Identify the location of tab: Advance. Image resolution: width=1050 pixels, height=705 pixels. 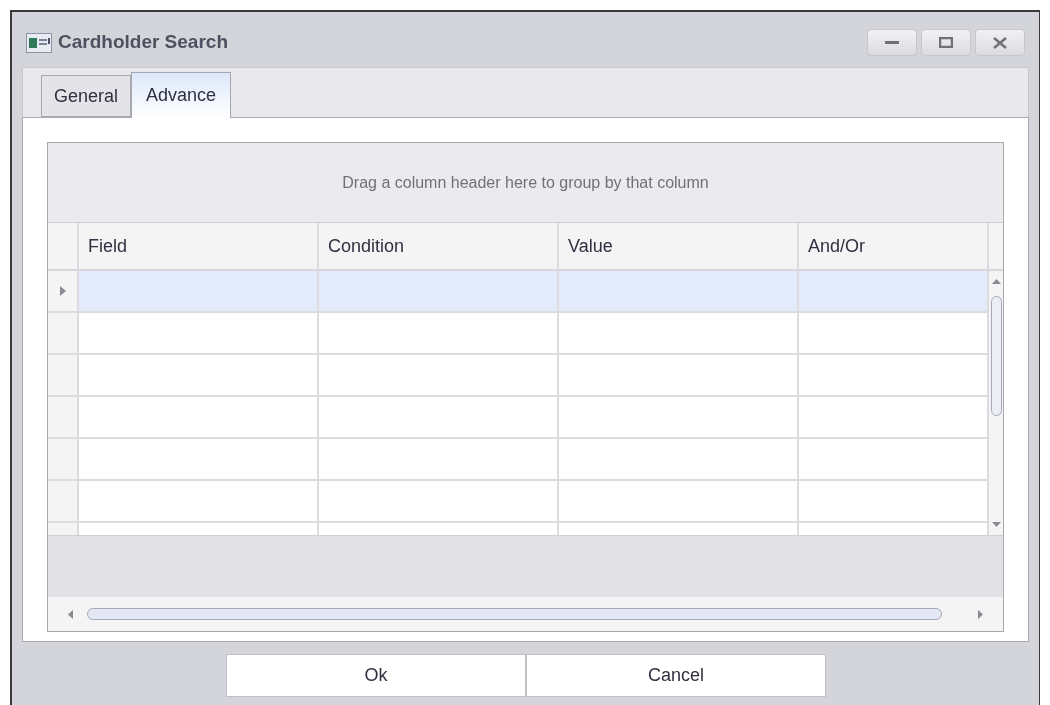
(181, 95).